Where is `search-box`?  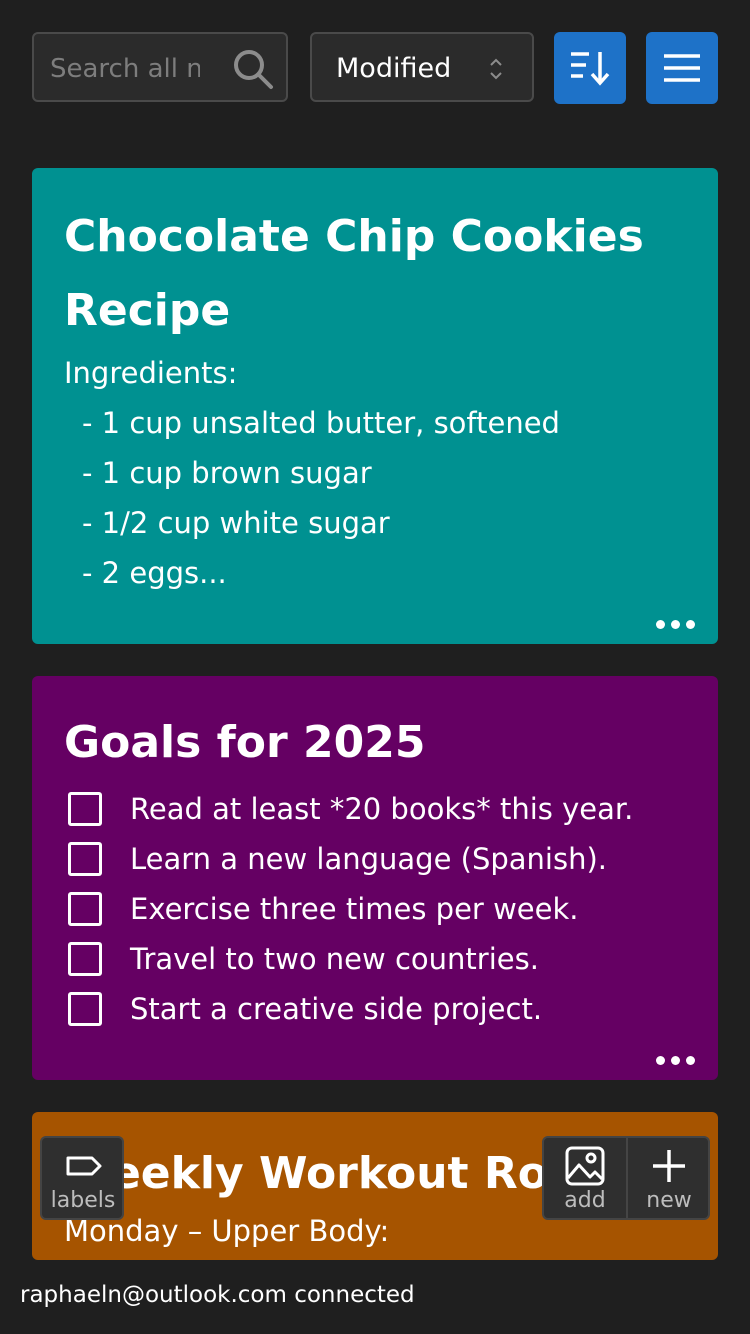
search-box is located at coordinates (160, 67).